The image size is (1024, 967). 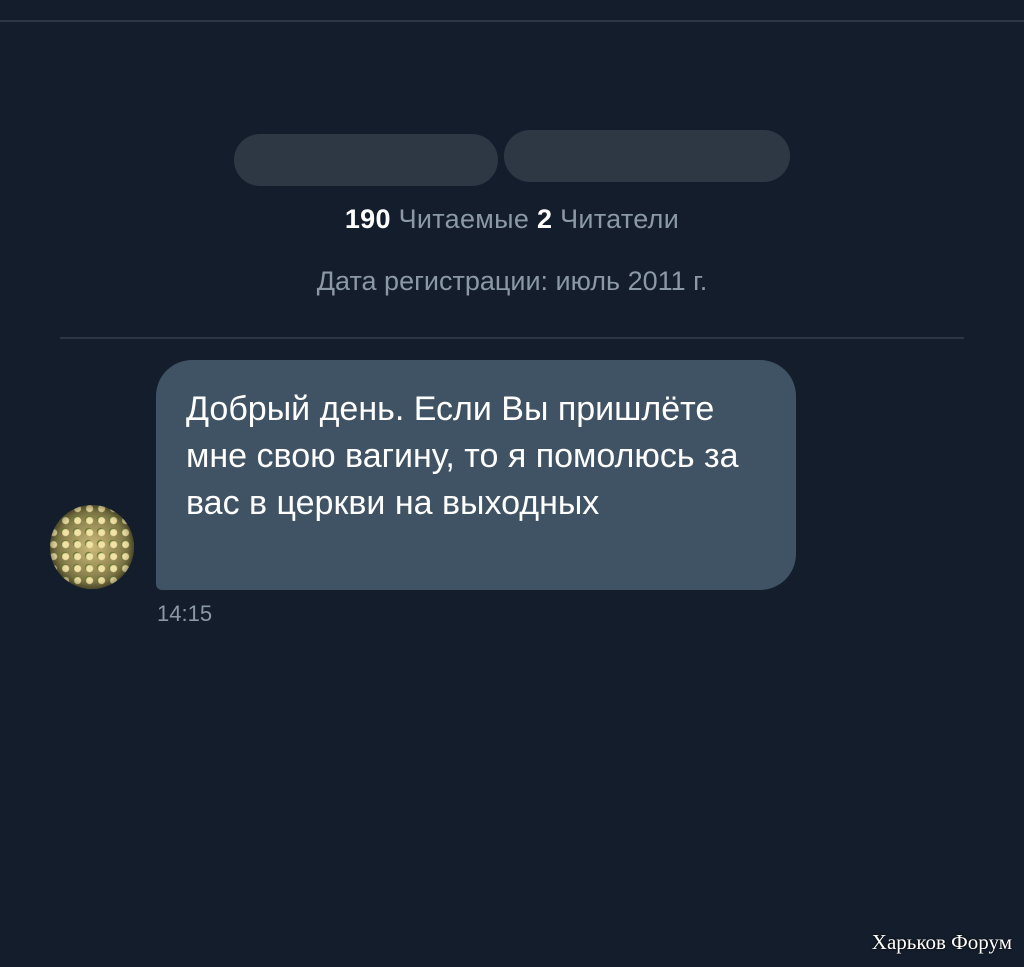 I want to click on profile-divider, so click(x=512, y=338).